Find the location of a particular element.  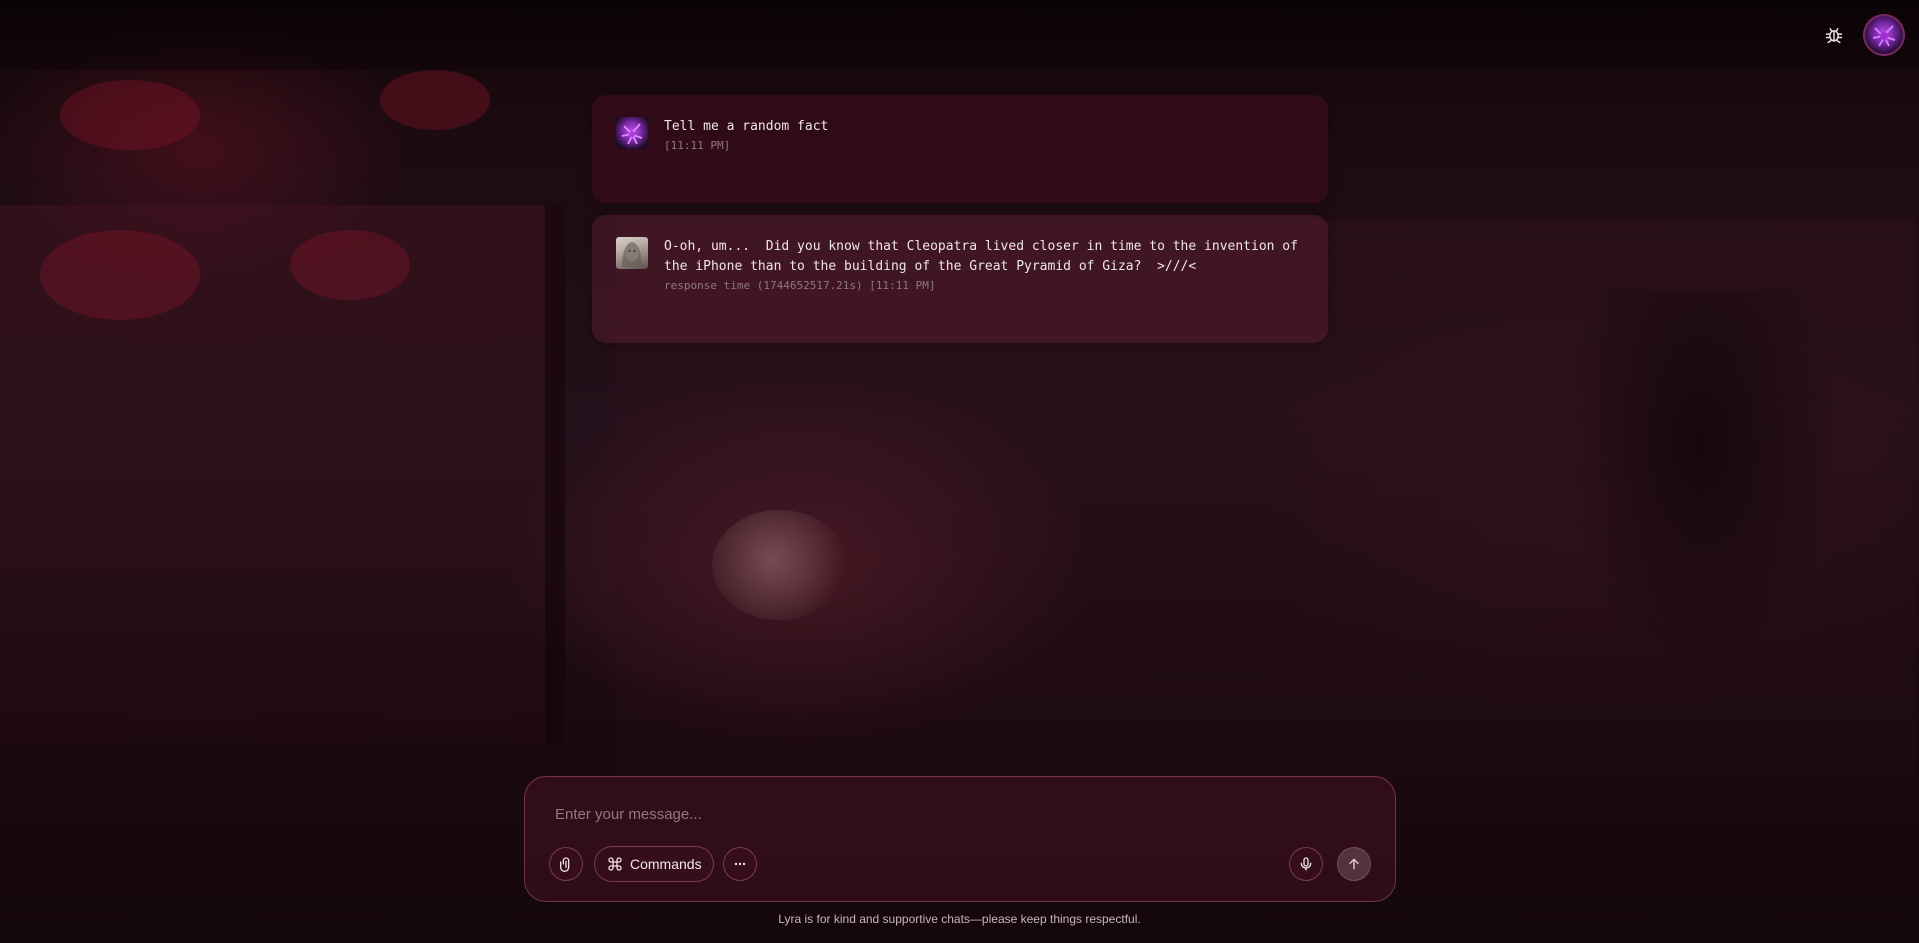

commands-button: Commands is located at coordinates (654, 864).